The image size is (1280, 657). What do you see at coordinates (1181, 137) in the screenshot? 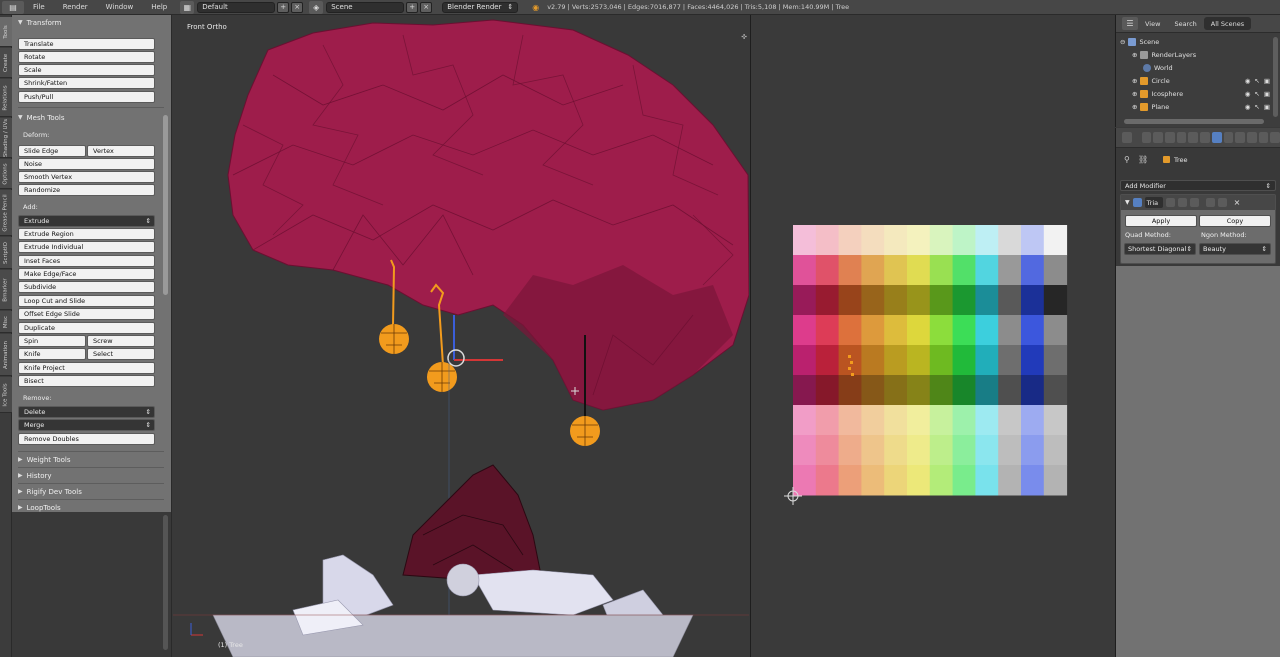
I see `world-tab-icon` at bounding box center [1181, 137].